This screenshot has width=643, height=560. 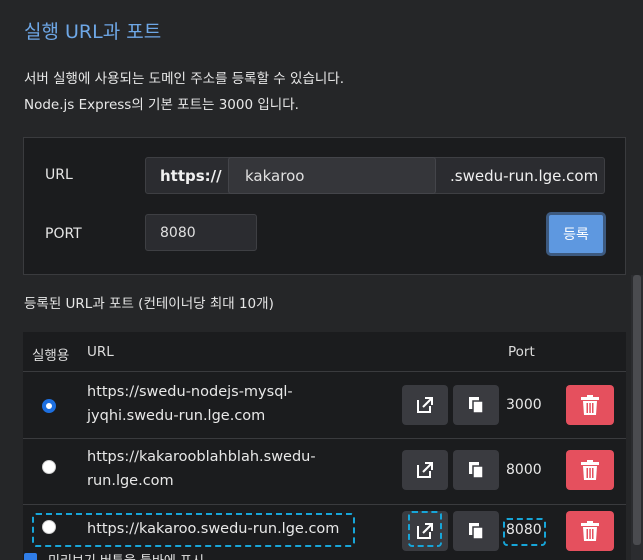 What do you see at coordinates (524, 405) in the screenshot?
I see `row-port: 3000` at bounding box center [524, 405].